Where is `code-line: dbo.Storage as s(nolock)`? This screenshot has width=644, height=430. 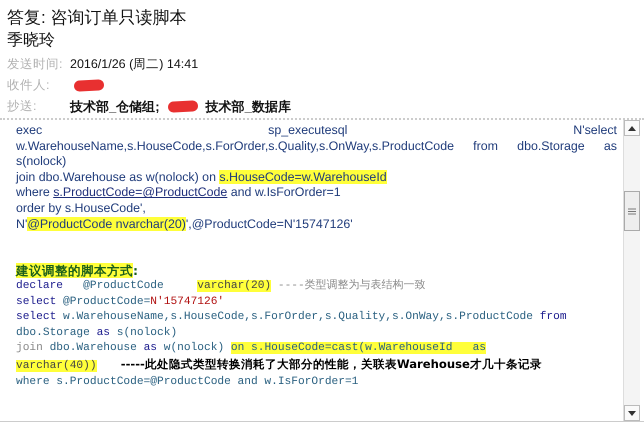 code-line: dbo.Storage as s(nolock) is located at coordinates (97, 333).